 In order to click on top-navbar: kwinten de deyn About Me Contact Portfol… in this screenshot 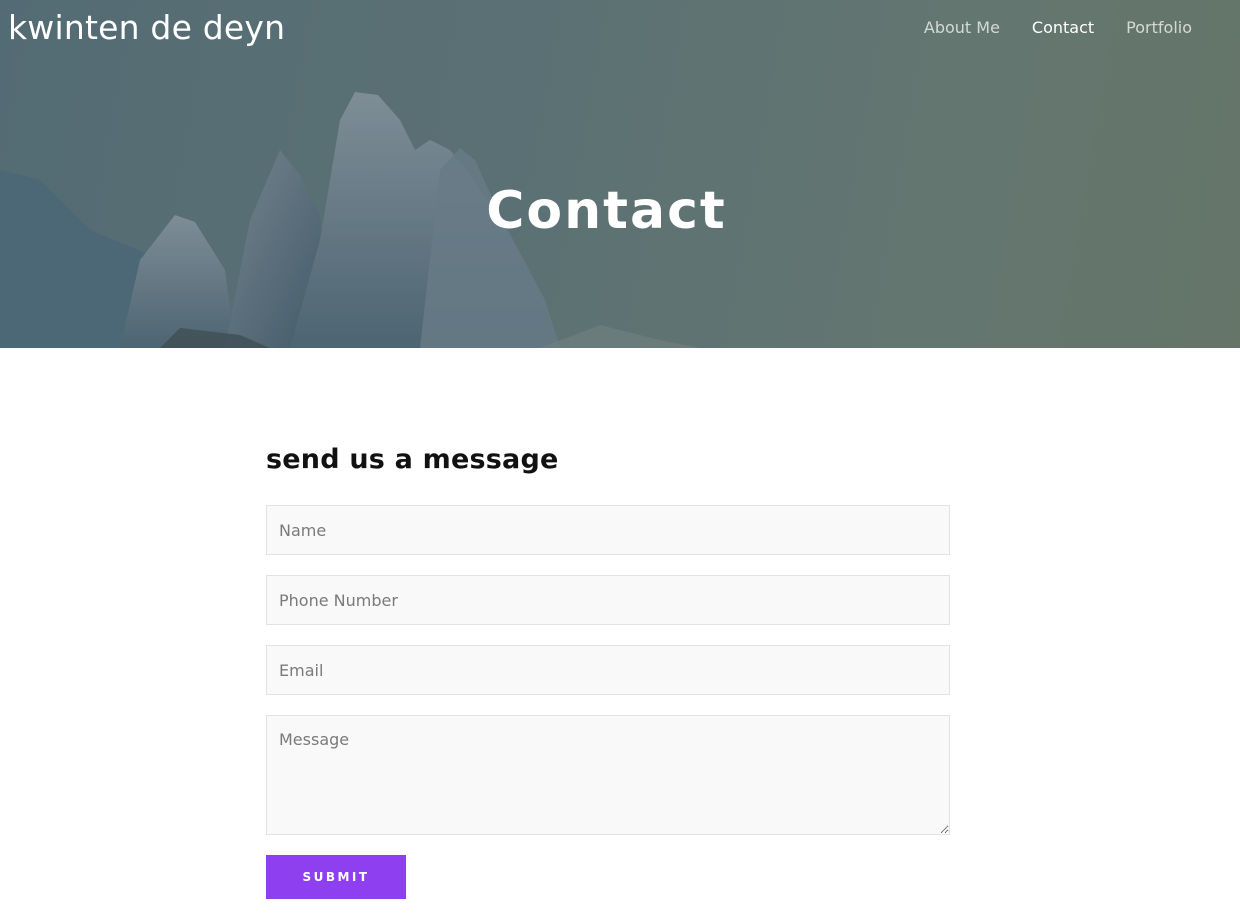, I will do `click(620, 29)`.